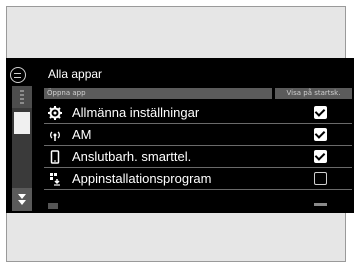  Describe the element at coordinates (22, 199) in the screenshot. I see `scroll-down-button` at that location.